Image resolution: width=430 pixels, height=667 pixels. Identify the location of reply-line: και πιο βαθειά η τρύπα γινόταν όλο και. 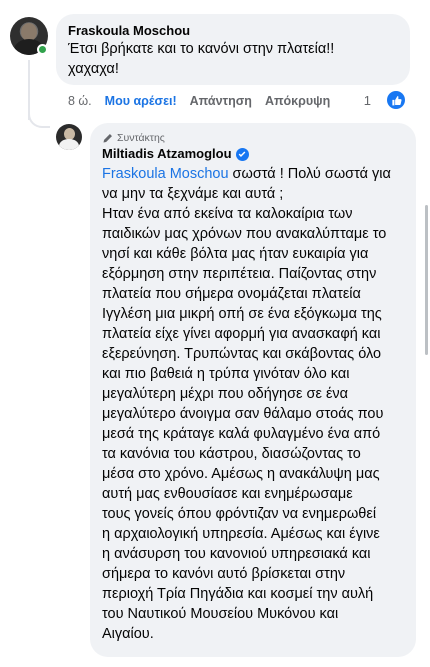
(226, 374).